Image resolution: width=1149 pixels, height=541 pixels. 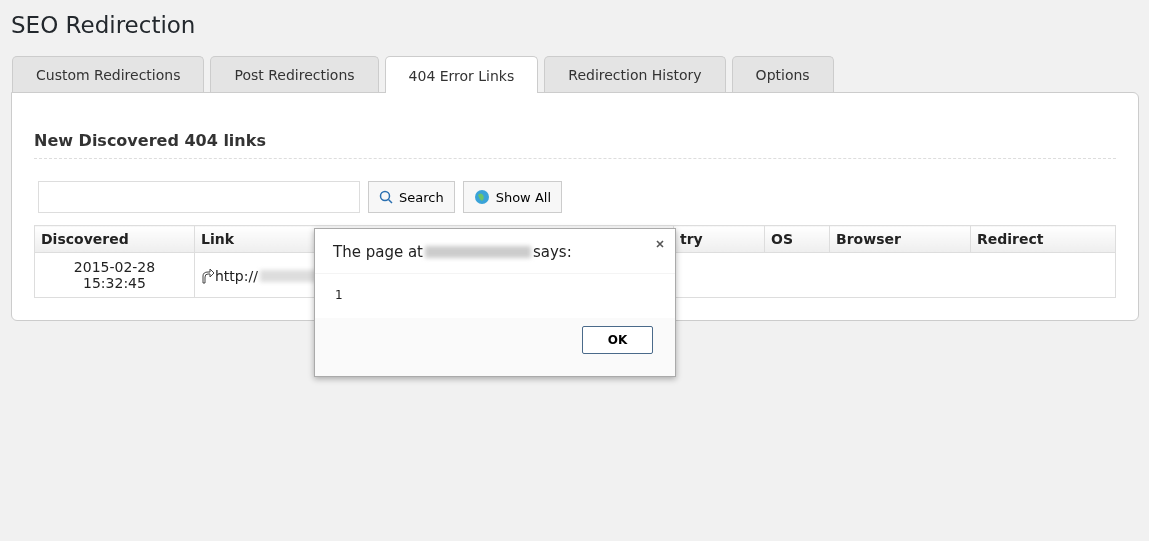 What do you see at coordinates (719, 239) in the screenshot?
I see `column-header: try` at bounding box center [719, 239].